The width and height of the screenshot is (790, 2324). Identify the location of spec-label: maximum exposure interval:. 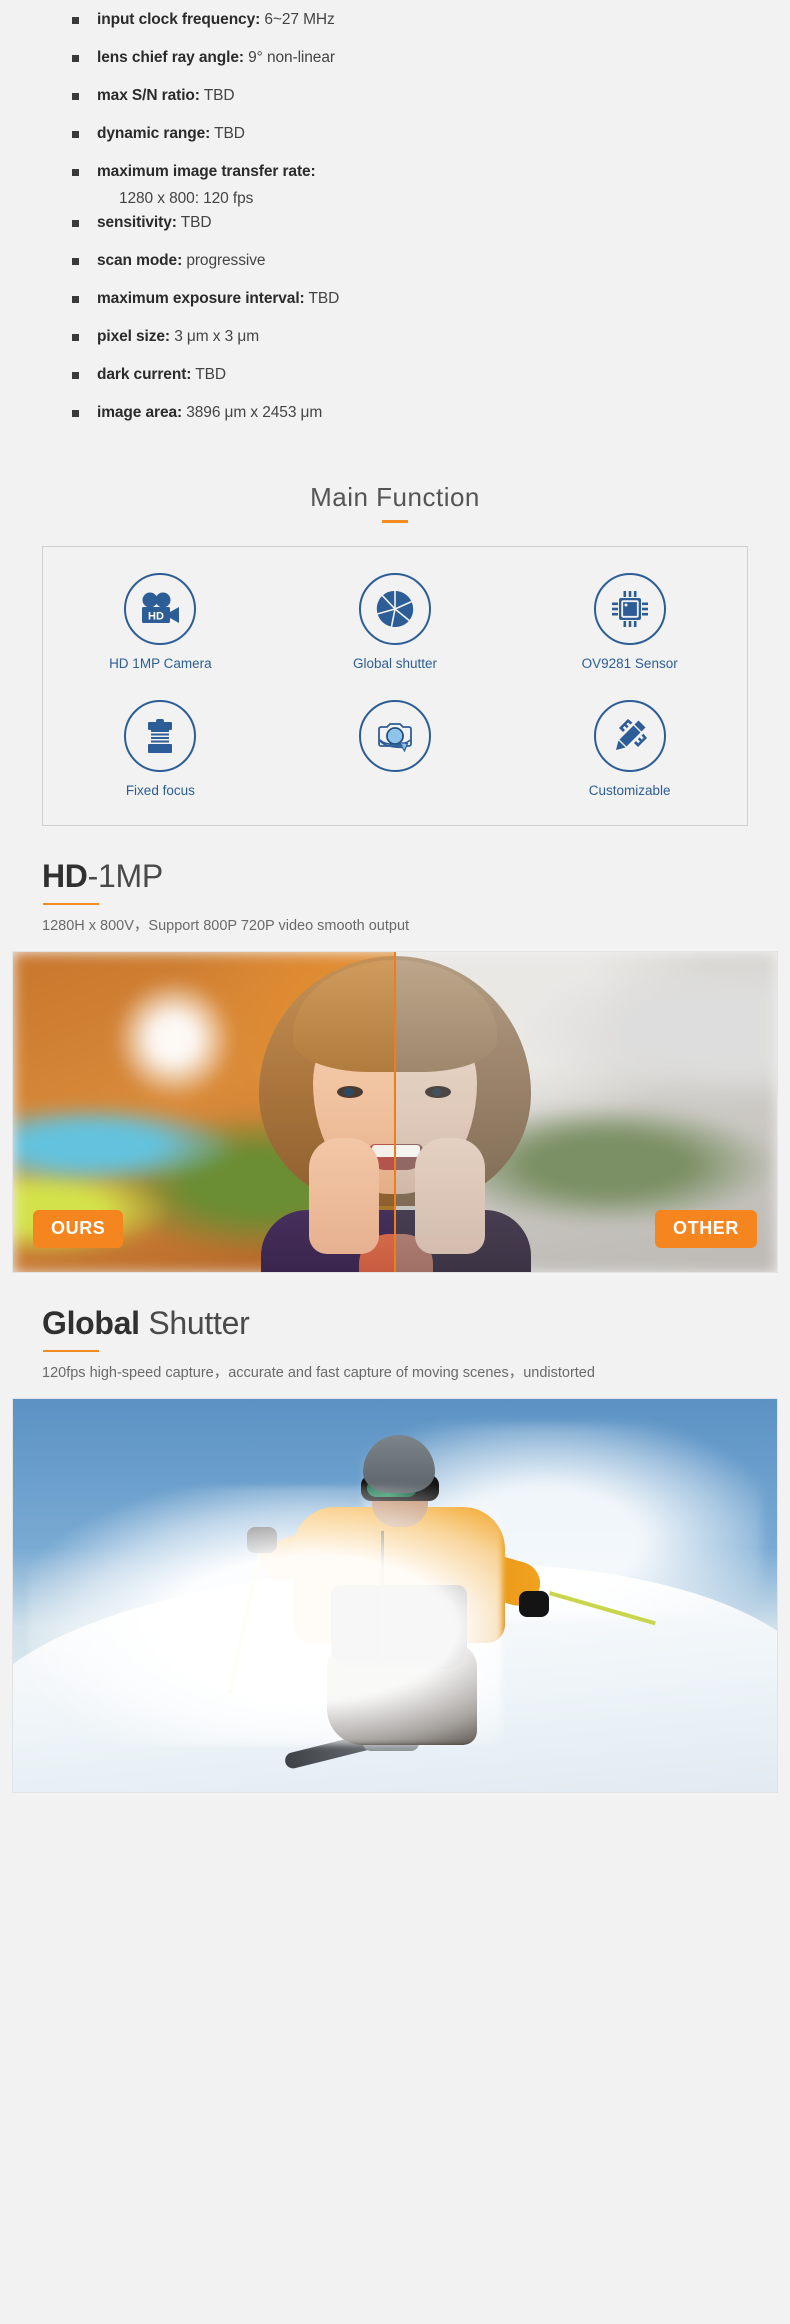
(201, 298).